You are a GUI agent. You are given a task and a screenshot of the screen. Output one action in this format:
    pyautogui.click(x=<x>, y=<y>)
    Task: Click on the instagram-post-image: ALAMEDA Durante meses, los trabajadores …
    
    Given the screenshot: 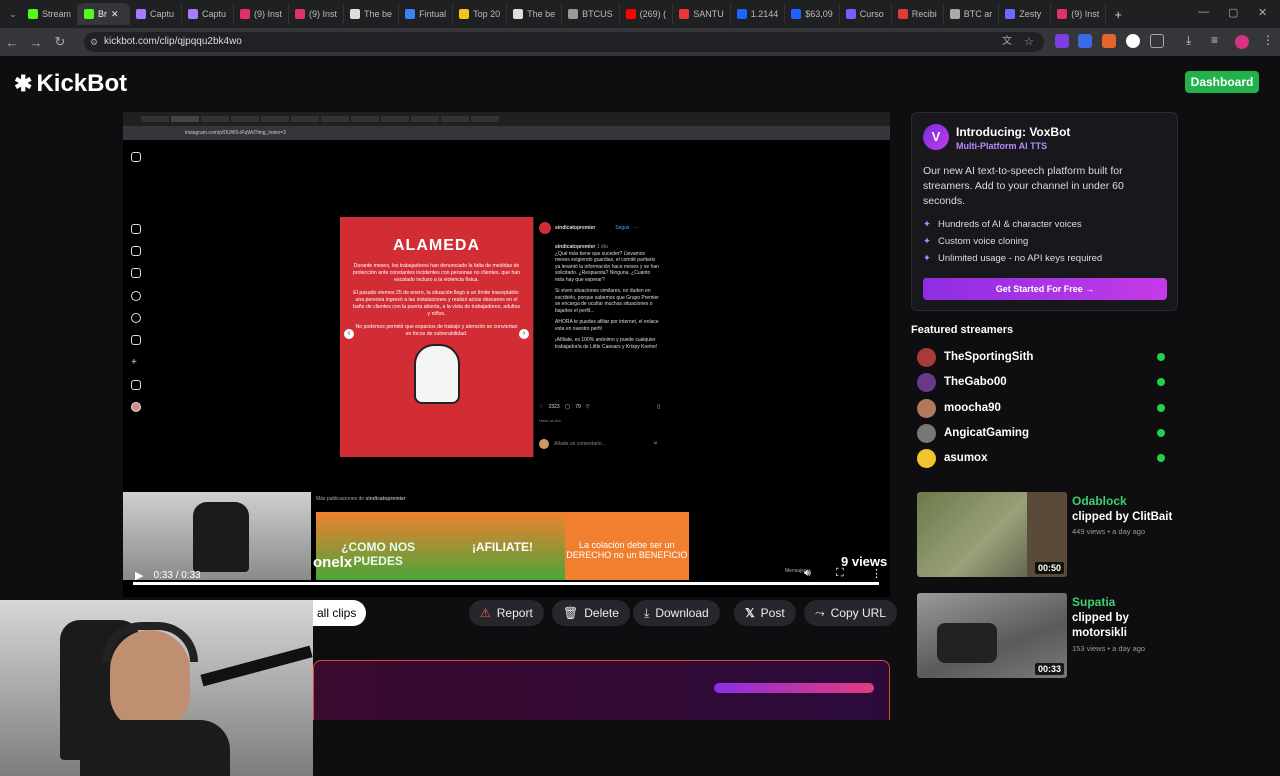 What is the action you would take?
    pyautogui.click(x=436, y=337)
    